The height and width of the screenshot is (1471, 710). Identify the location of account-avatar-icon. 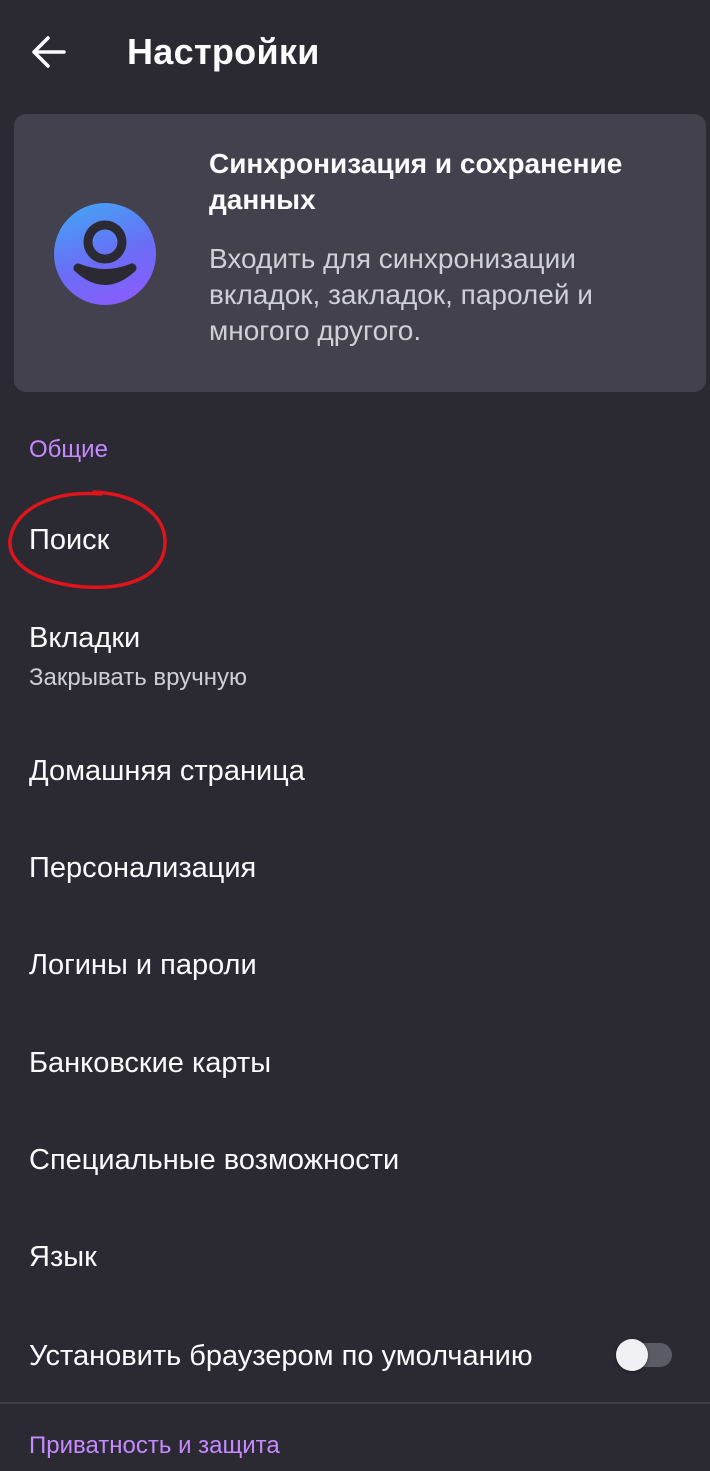
(105, 254).